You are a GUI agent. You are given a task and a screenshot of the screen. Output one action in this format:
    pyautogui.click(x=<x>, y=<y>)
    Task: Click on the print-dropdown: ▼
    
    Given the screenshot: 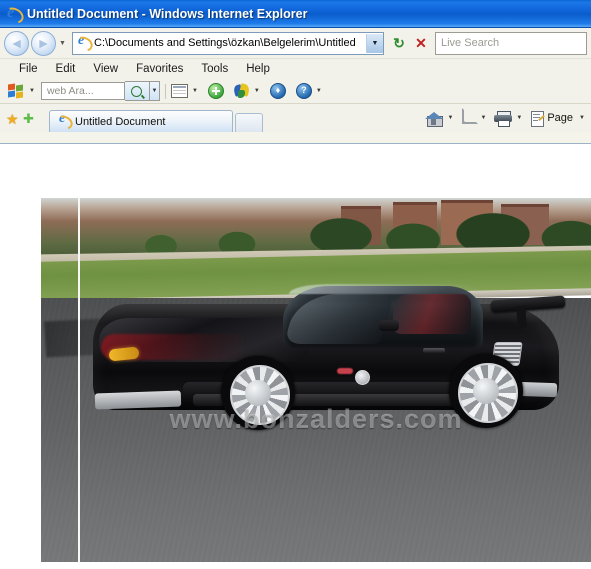 What is the action you would take?
    pyautogui.click(x=519, y=118)
    